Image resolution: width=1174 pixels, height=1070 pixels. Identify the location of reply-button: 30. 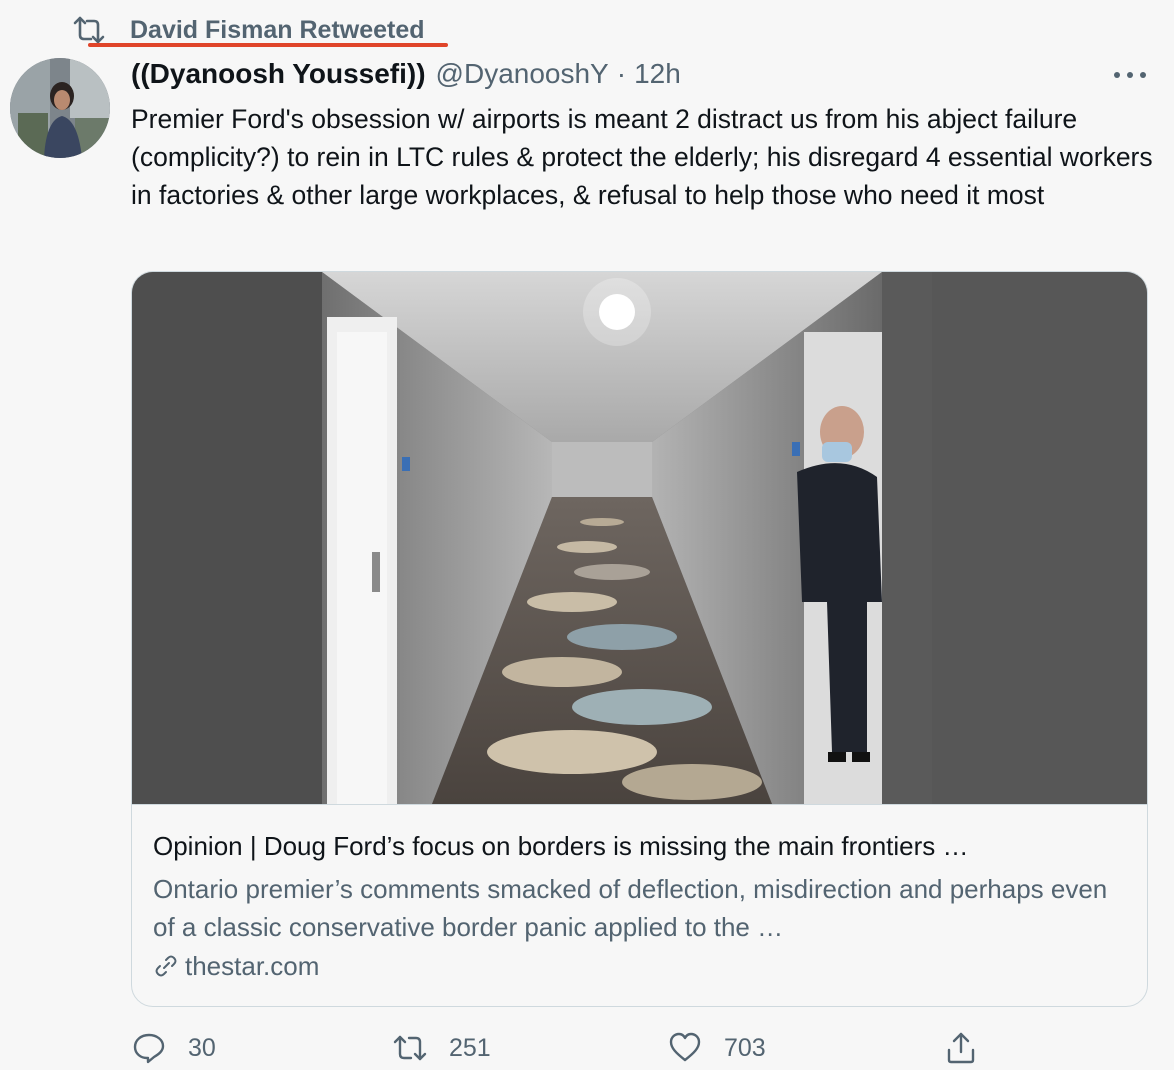
(174, 1048).